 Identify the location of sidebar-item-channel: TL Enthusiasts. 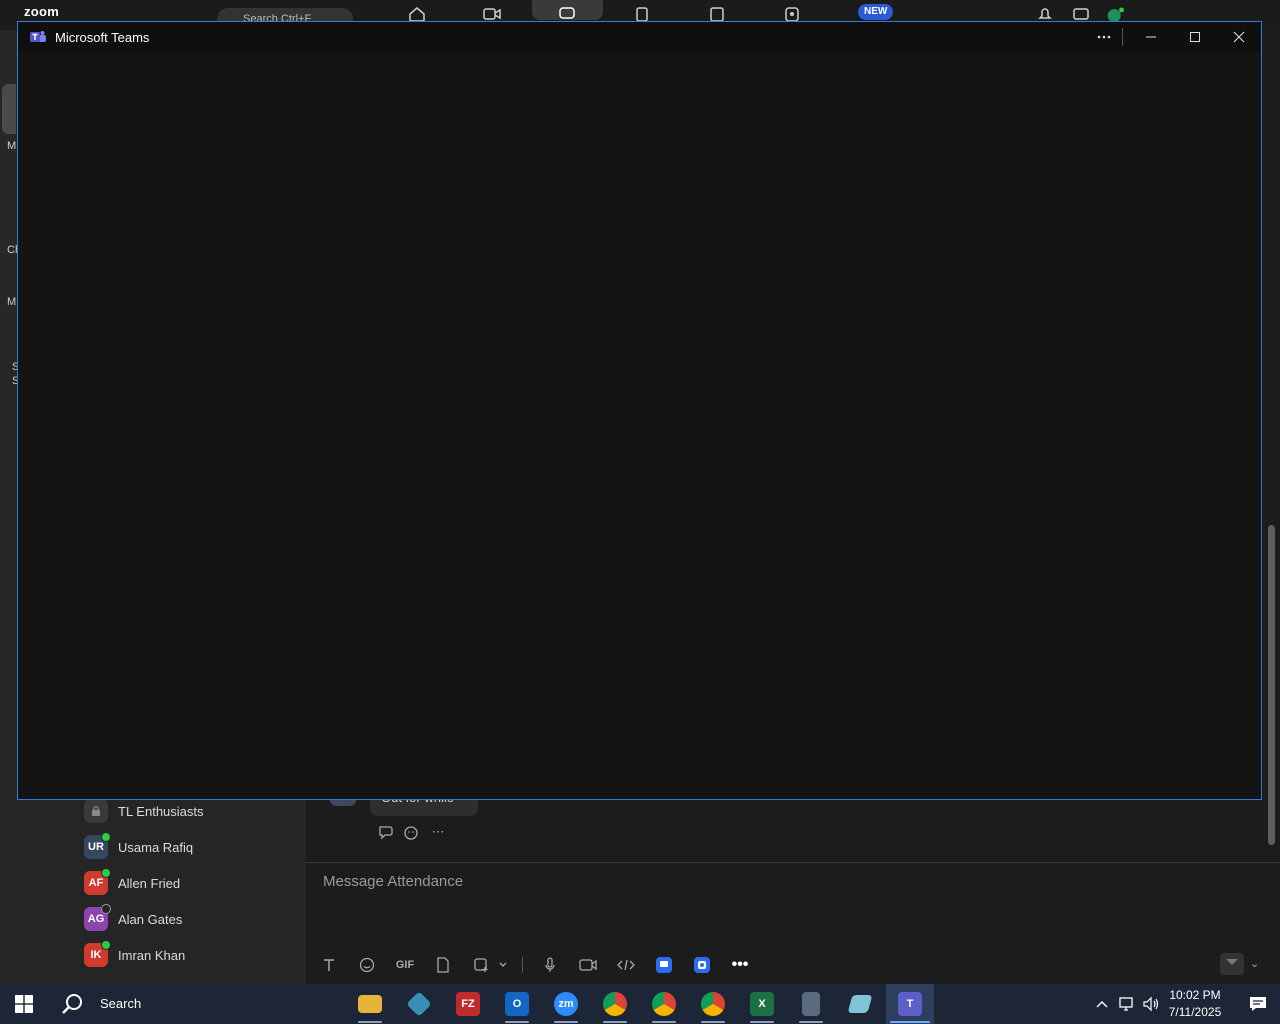
(144, 811).